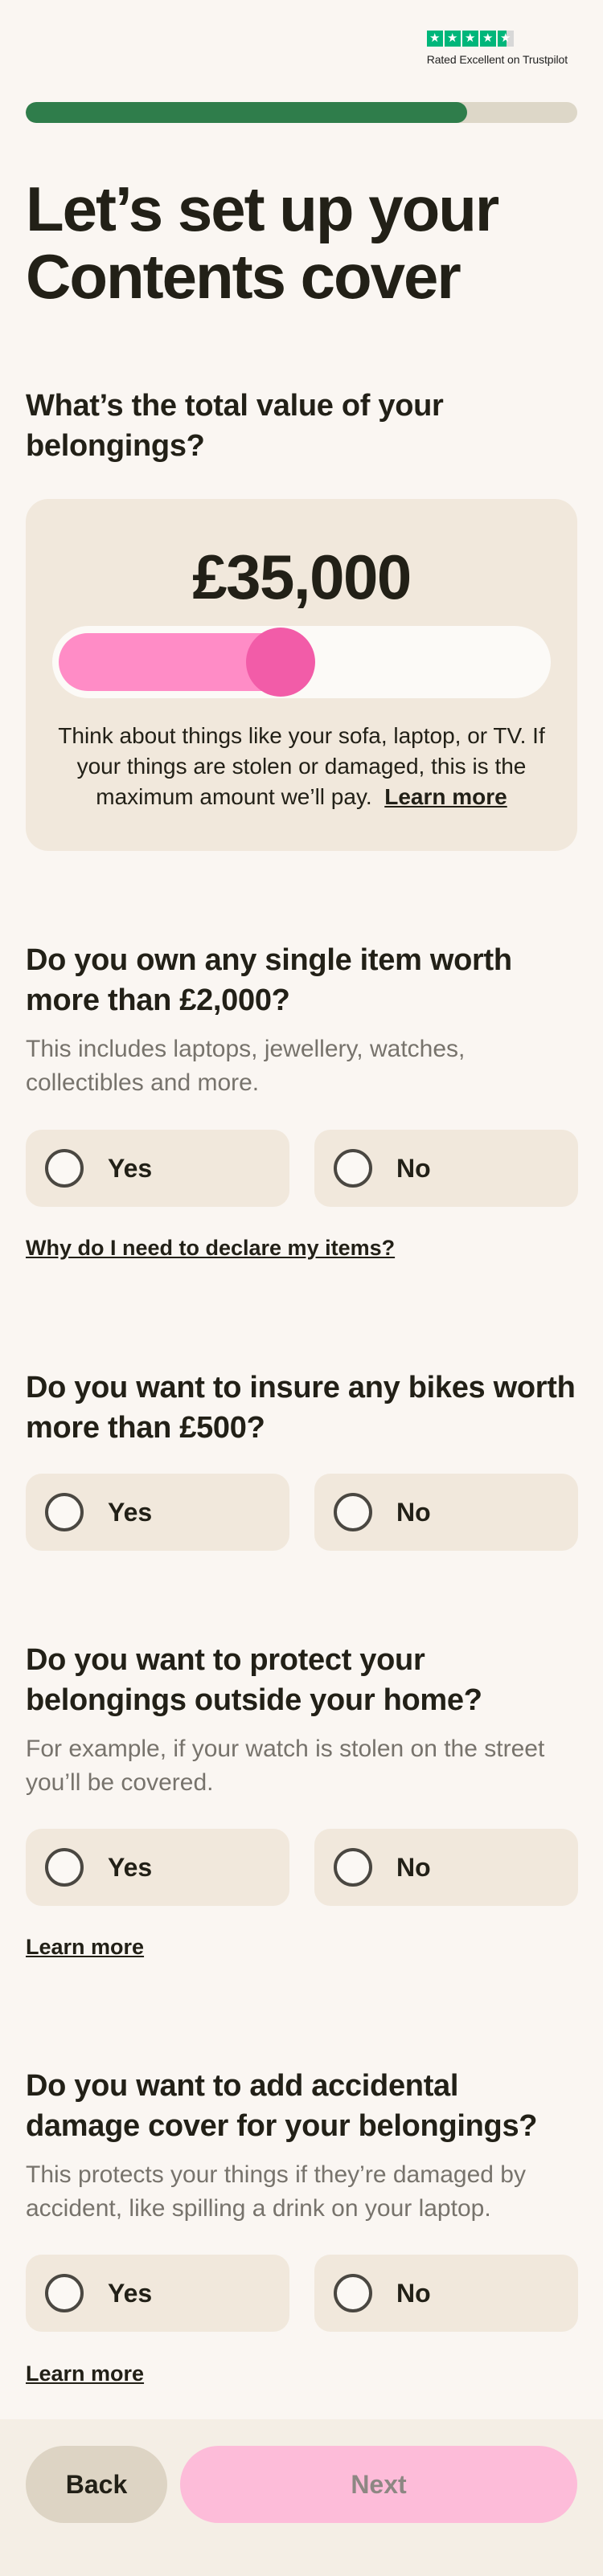 The image size is (603, 2576). Describe the element at coordinates (446, 1168) in the screenshot. I see `high-value-item-no-option: No` at that location.